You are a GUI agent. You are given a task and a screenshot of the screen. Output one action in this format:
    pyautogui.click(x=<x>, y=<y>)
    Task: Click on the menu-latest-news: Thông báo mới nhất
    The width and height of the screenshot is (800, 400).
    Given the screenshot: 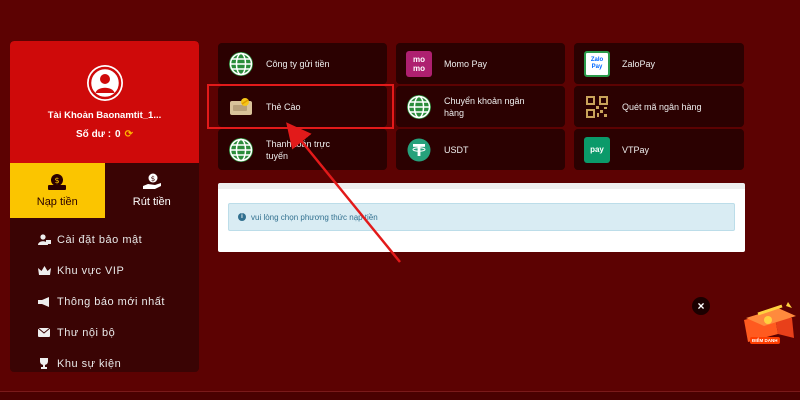 What is the action you would take?
    pyautogui.click(x=104, y=301)
    